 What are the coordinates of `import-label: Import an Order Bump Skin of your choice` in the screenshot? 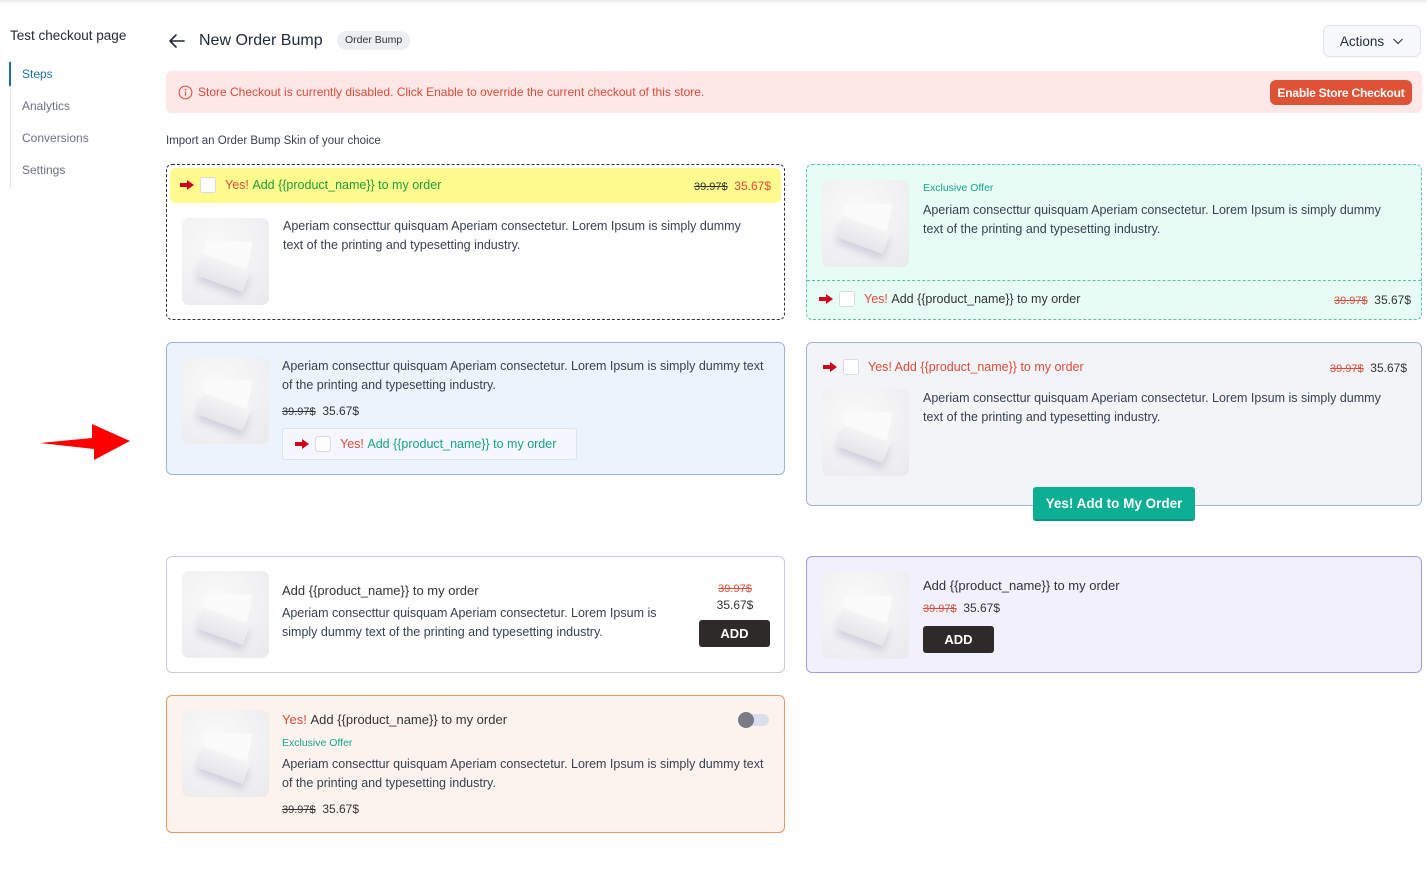 It's located at (273, 141).